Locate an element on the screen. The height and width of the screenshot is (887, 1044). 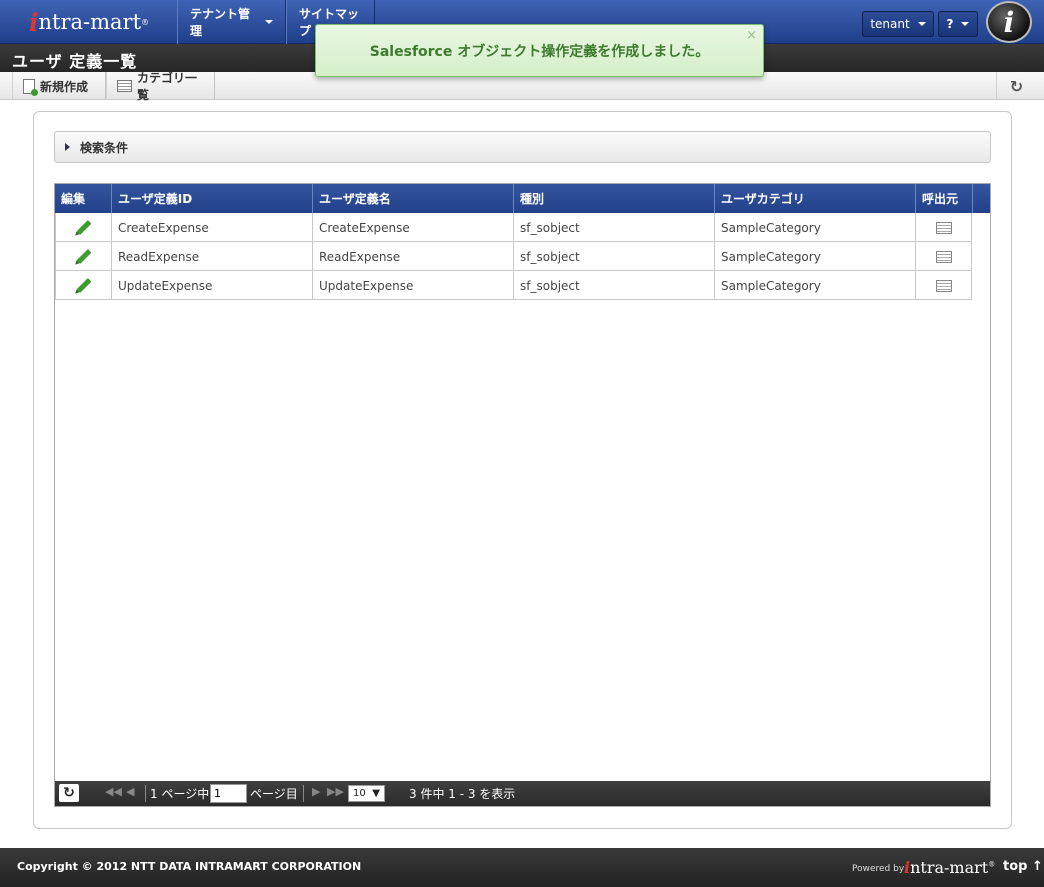
new-document-icon is located at coordinates (30, 87).